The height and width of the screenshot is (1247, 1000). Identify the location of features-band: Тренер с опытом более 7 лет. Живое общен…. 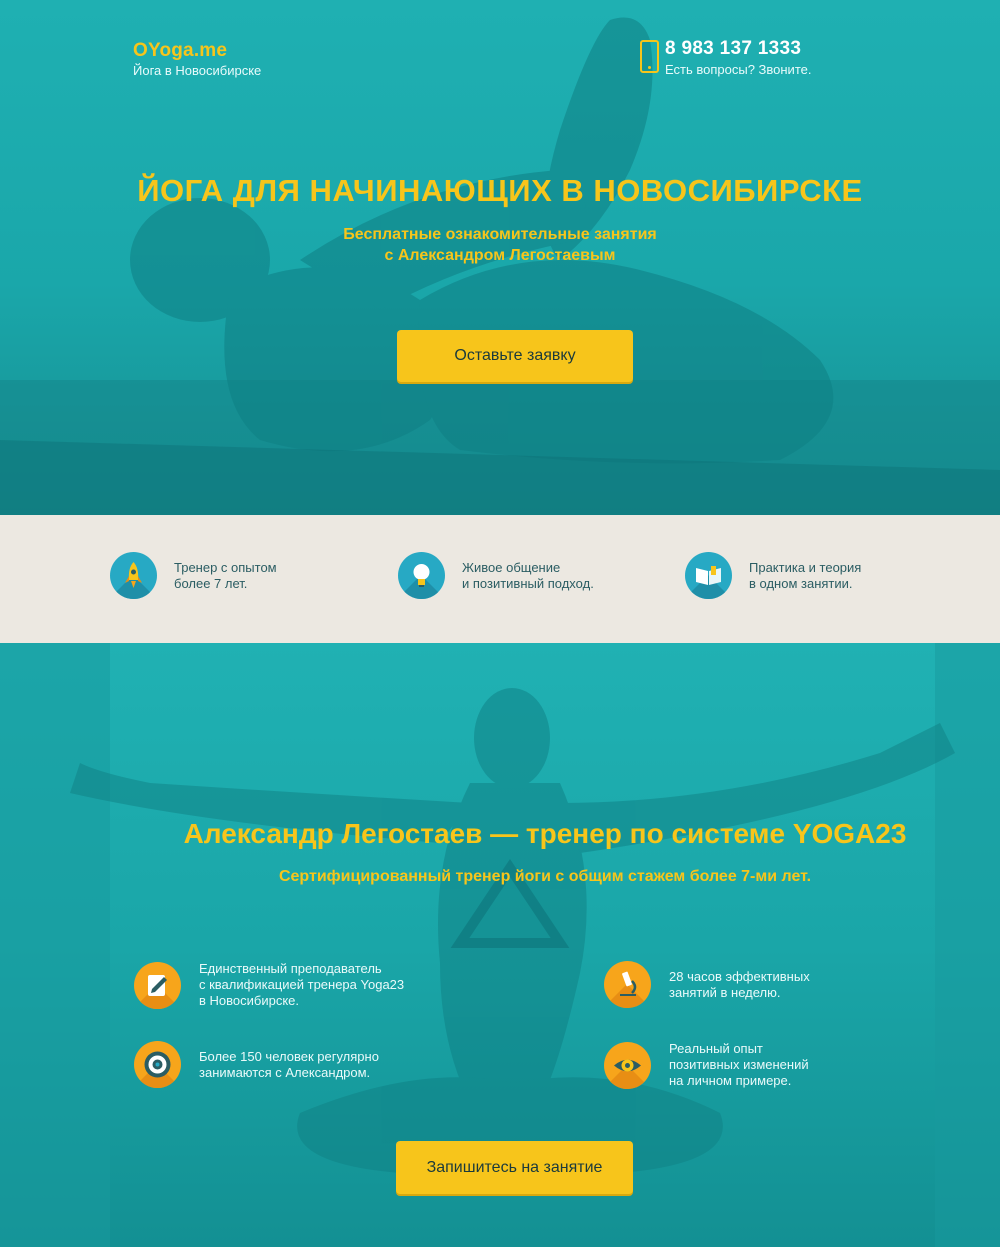
(500, 579).